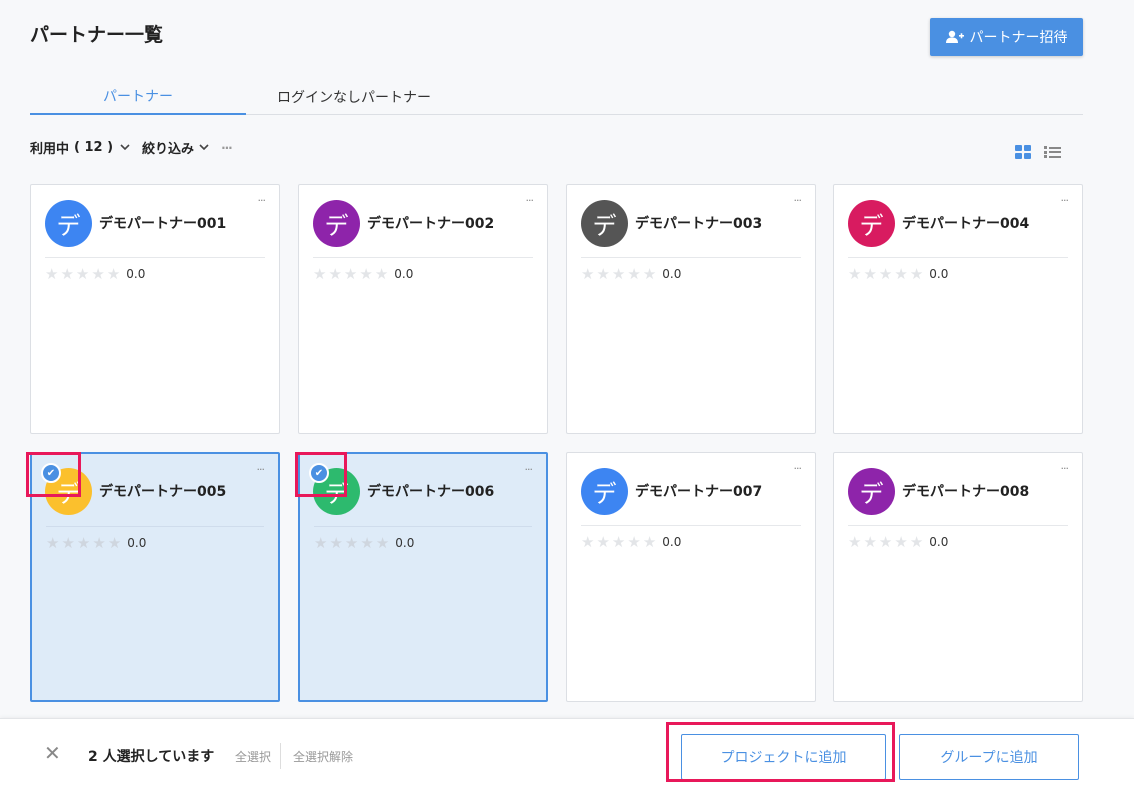 The image size is (1134, 786). What do you see at coordinates (163, 492) in the screenshot?
I see `partner-name: デモパートナー005` at bounding box center [163, 492].